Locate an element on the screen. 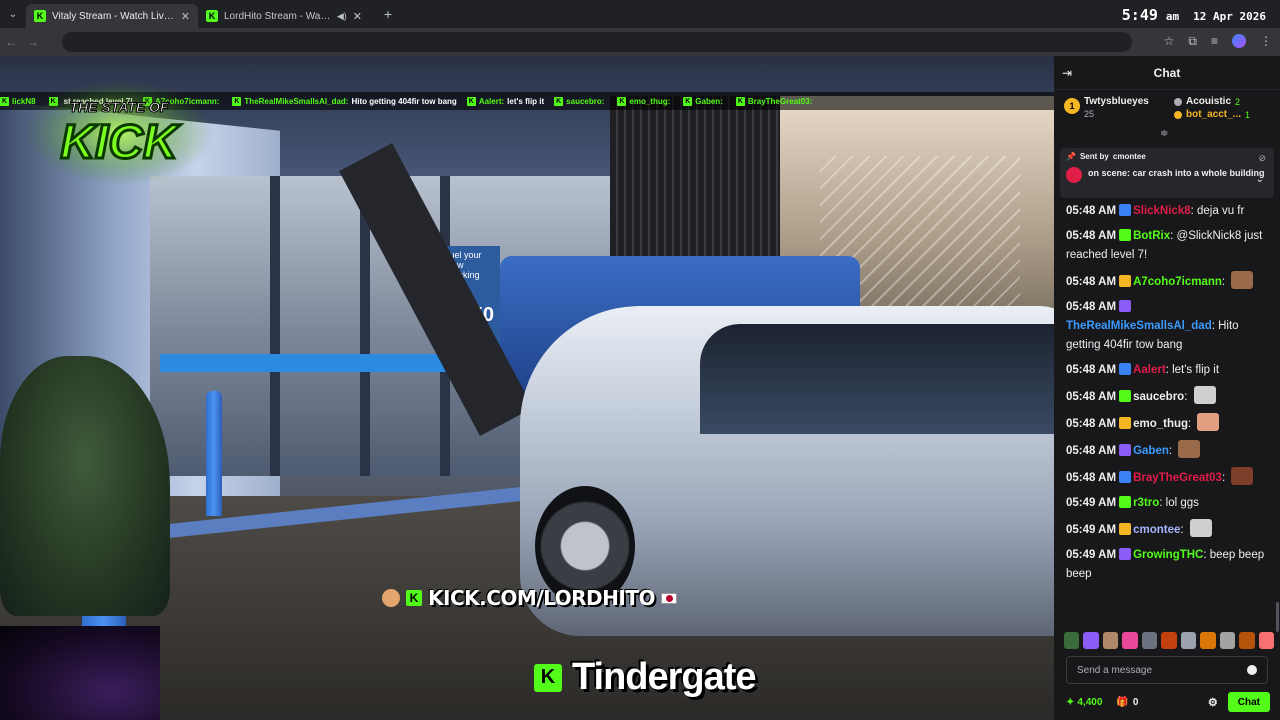 The width and height of the screenshot is (1280, 720). message-username: r3tro is located at coordinates (1146, 503).